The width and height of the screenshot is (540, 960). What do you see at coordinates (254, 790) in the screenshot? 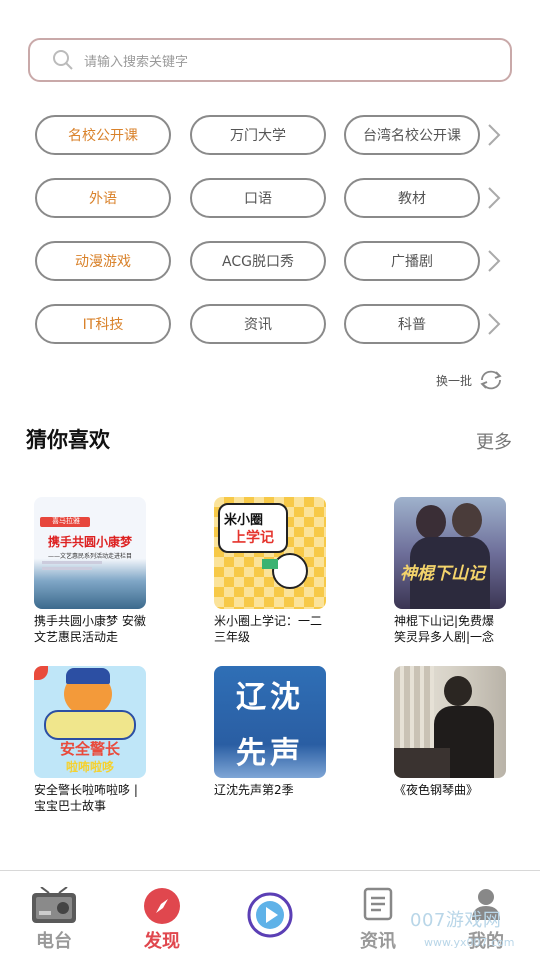
I see `album-title: 辽沈先声第2季` at bounding box center [254, 790].